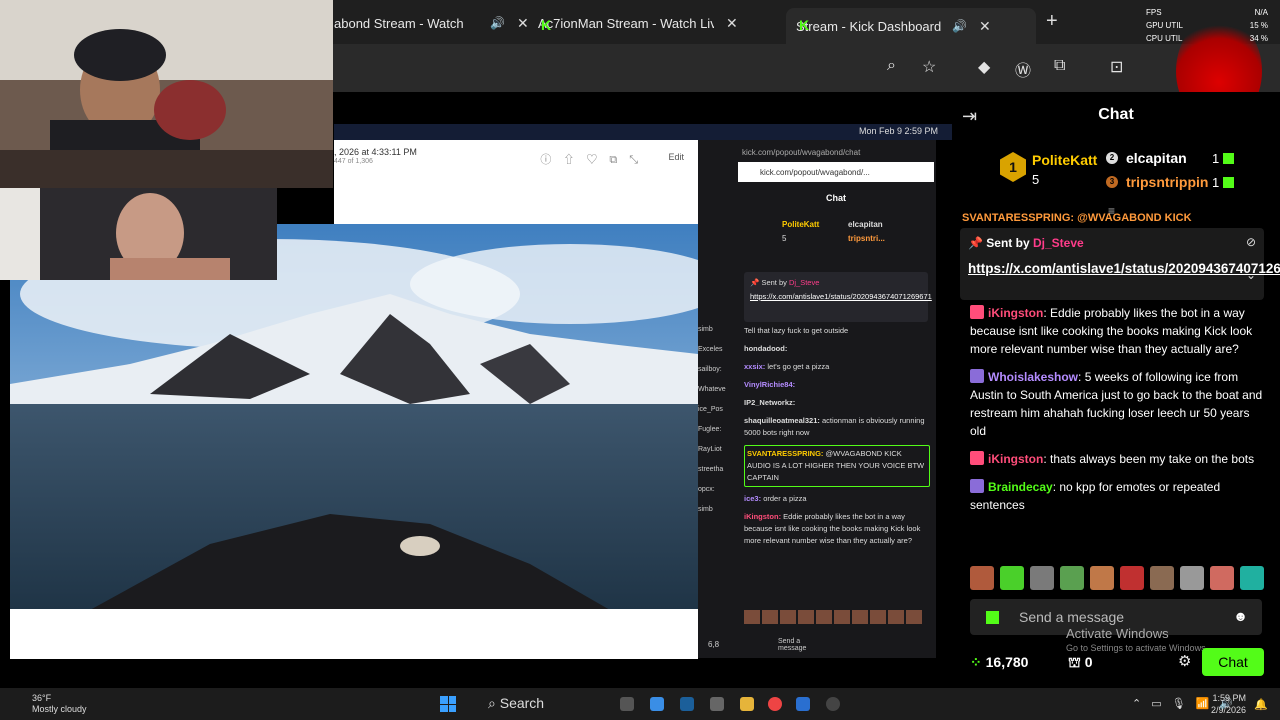 The image size is (1280, 720). I want to click on leaderboard-rank-3-badge: 3, so click(1112, 182).